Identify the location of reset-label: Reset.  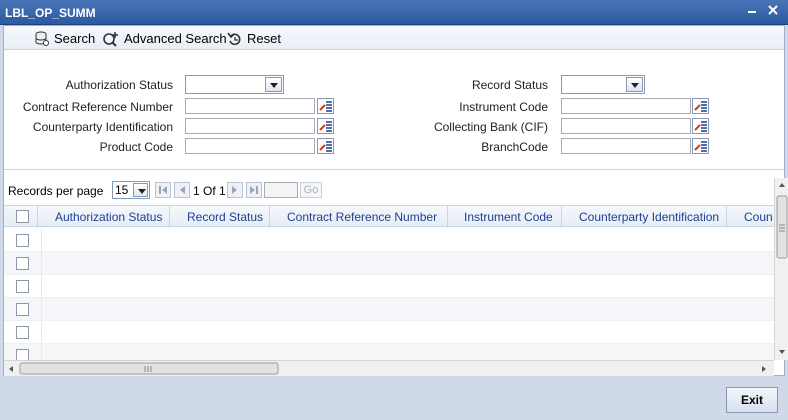
(264, 38).